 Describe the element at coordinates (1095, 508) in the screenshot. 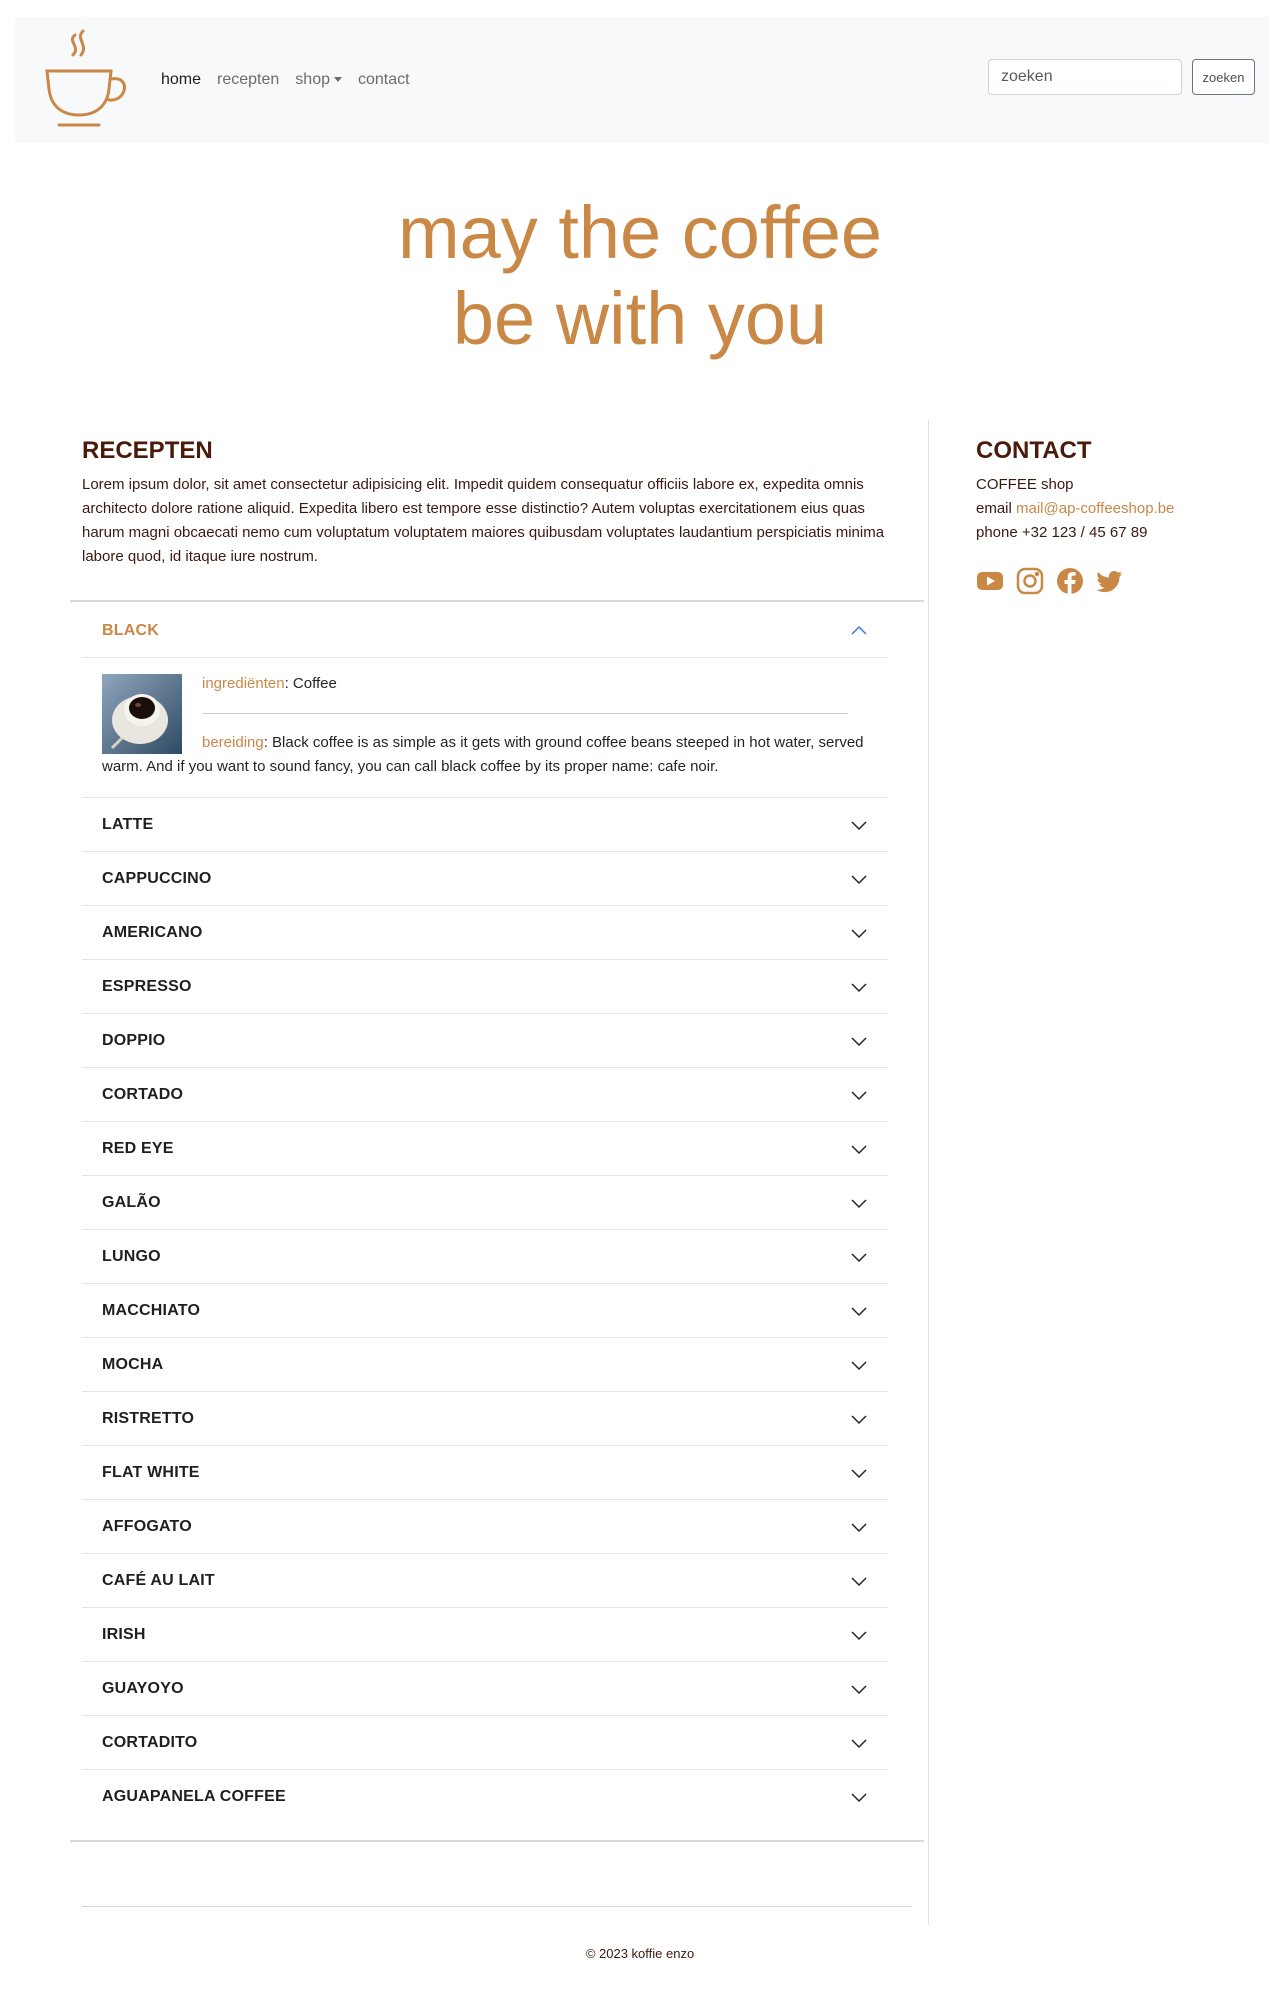

I see `contact-email-link: mail@ap-coffeeshop.be` at that location.